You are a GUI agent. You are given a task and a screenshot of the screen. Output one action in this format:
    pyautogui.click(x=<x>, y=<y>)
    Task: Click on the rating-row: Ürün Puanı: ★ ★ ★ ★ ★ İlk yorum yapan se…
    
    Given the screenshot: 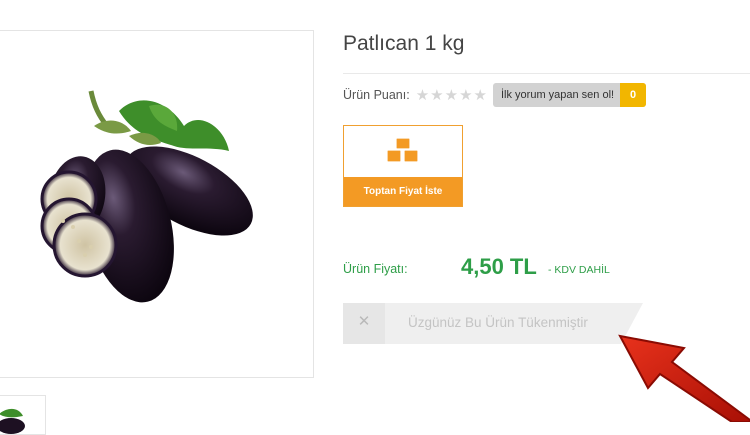 What is the action you would take?
    pyautogui.click(x=495, y=95)
    